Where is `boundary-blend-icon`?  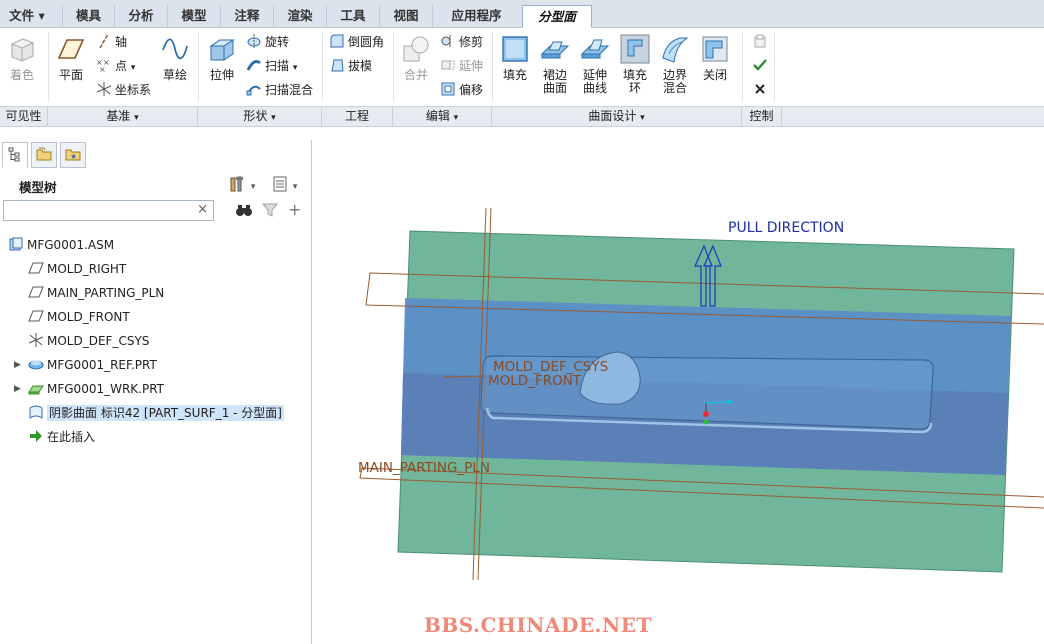
boundary-blend-icon is located at coordinates (675, 50).